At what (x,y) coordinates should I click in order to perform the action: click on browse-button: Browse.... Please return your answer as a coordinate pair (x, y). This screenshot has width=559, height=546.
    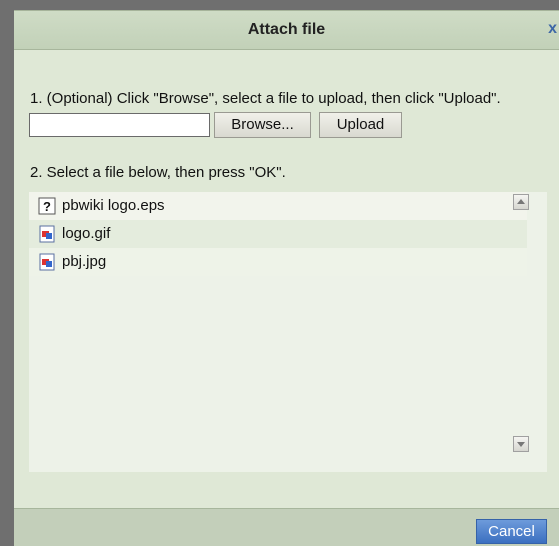
    Looking at the image, I should click on (262, 125).